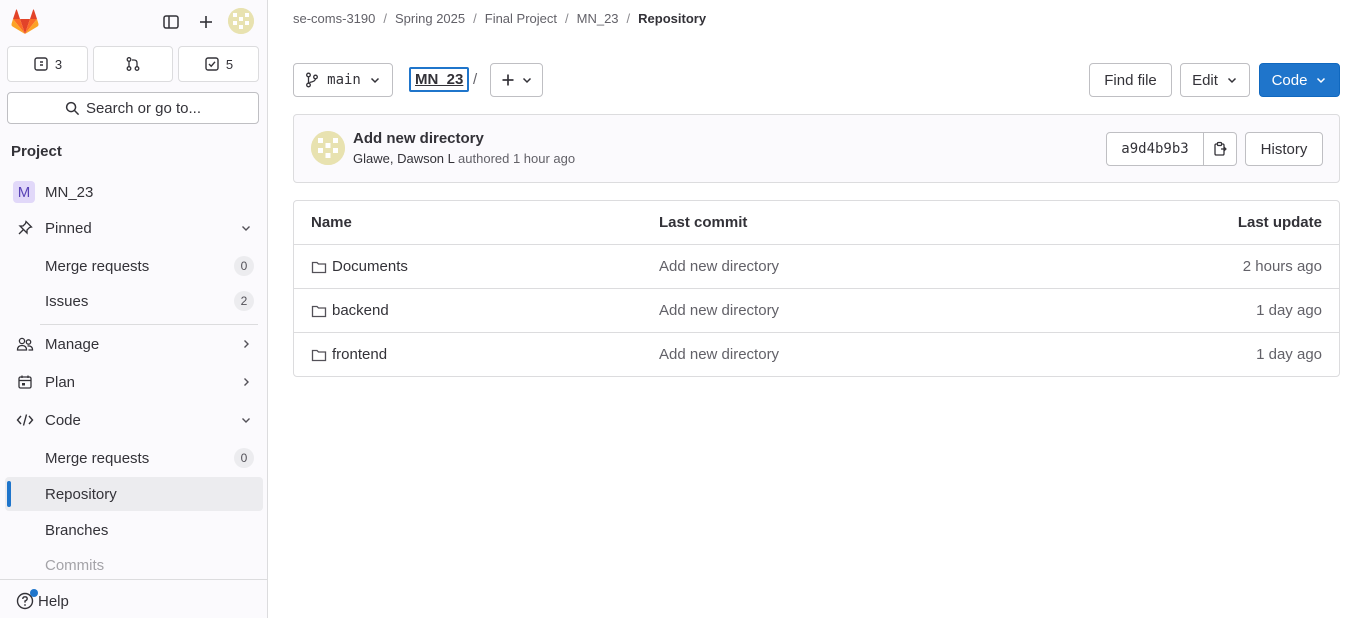 The image size is (1361, 618). Describe the element at coordinates (97, 458) in the screenshot. I see `sidebar-item-label: Merge requests` at that location.